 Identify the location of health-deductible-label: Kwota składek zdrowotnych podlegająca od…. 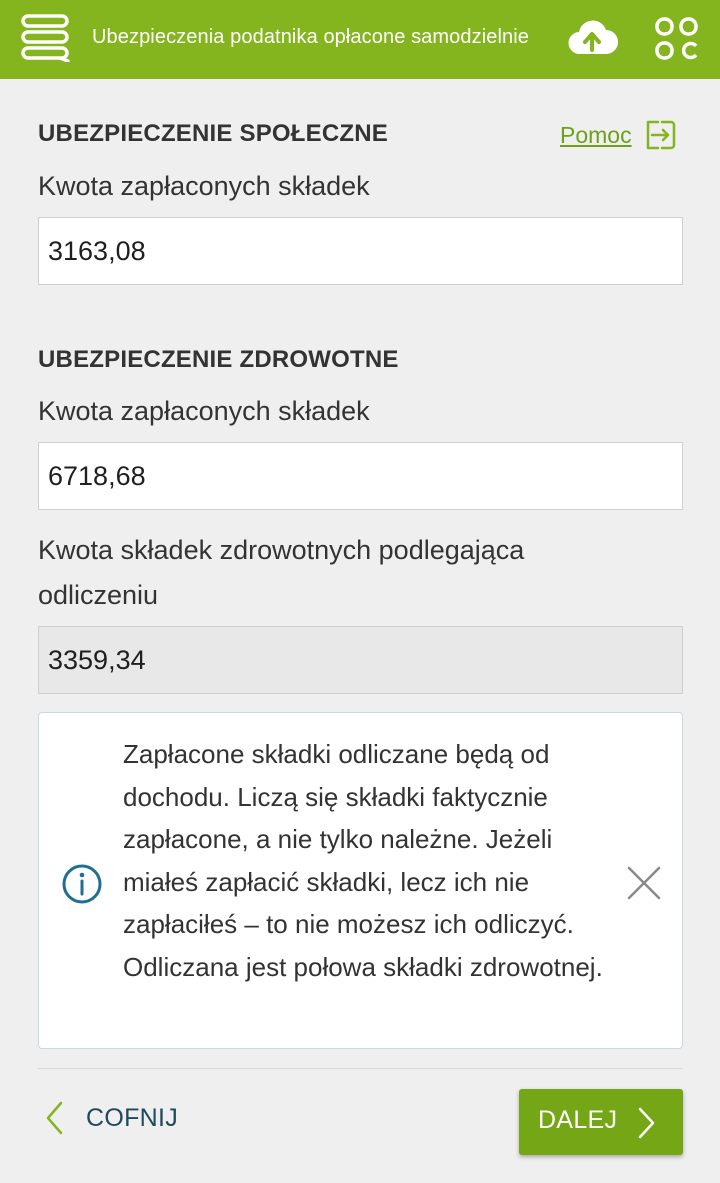
(281, 572).